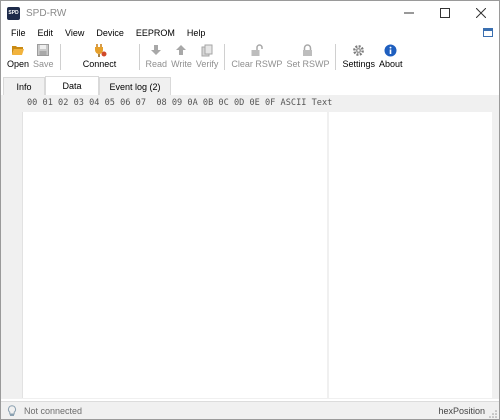 The image size is (500, 420). What do you see at coordinates (181, 50) in the screenshot?
I see `arrow-up-icon` at bounding box center [181, 50].